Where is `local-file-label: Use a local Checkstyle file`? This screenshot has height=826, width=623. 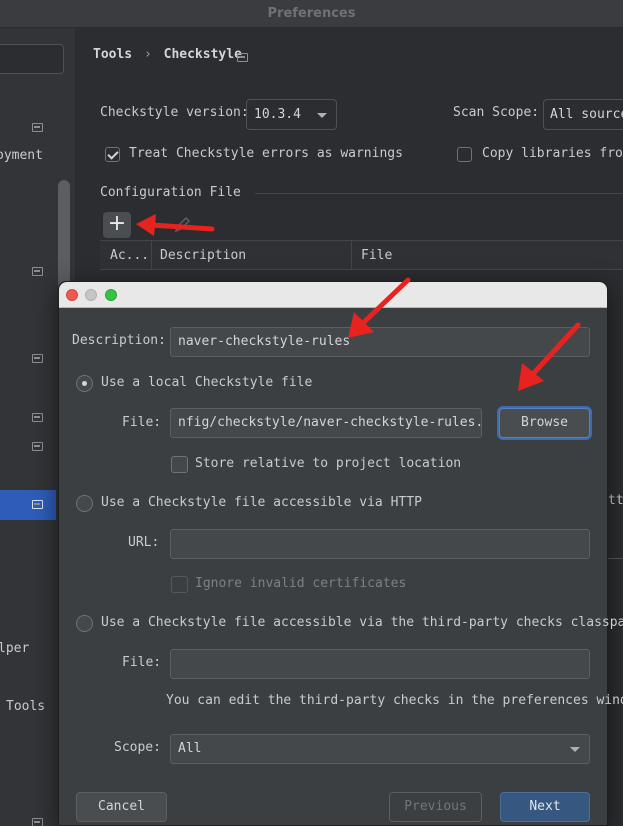
local-file-label: Use a local Checkstyle file is located at coordinates (207, 382).